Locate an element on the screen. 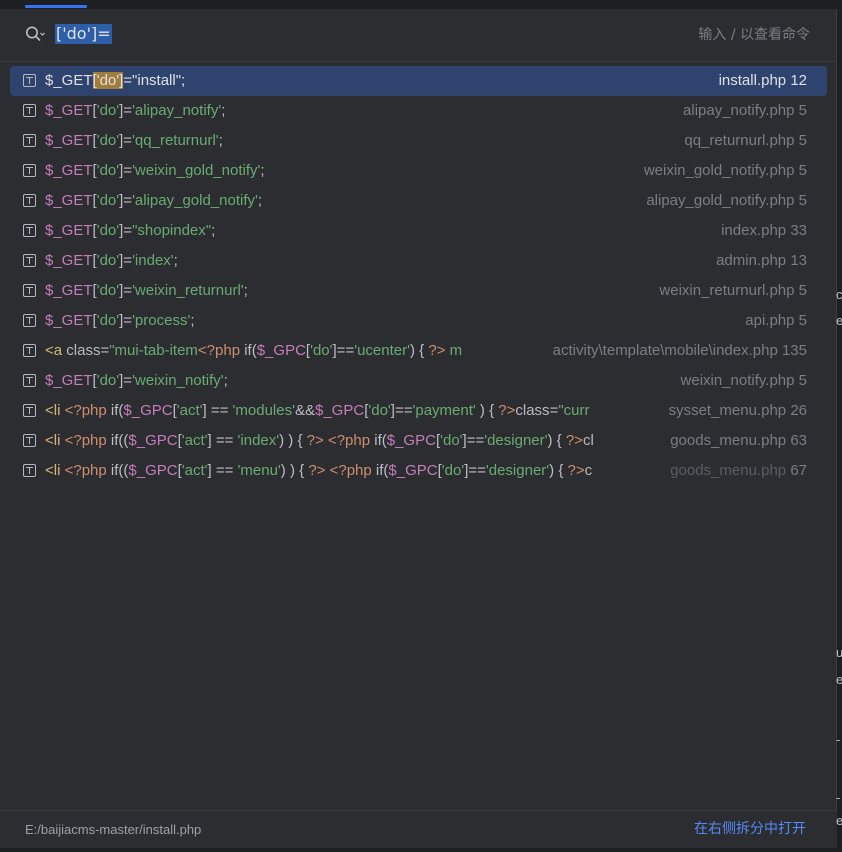 The height and width of the screenshot is (852, 842). result-location: qq_returnurl.php 5 is located at coordinates (742, 141).